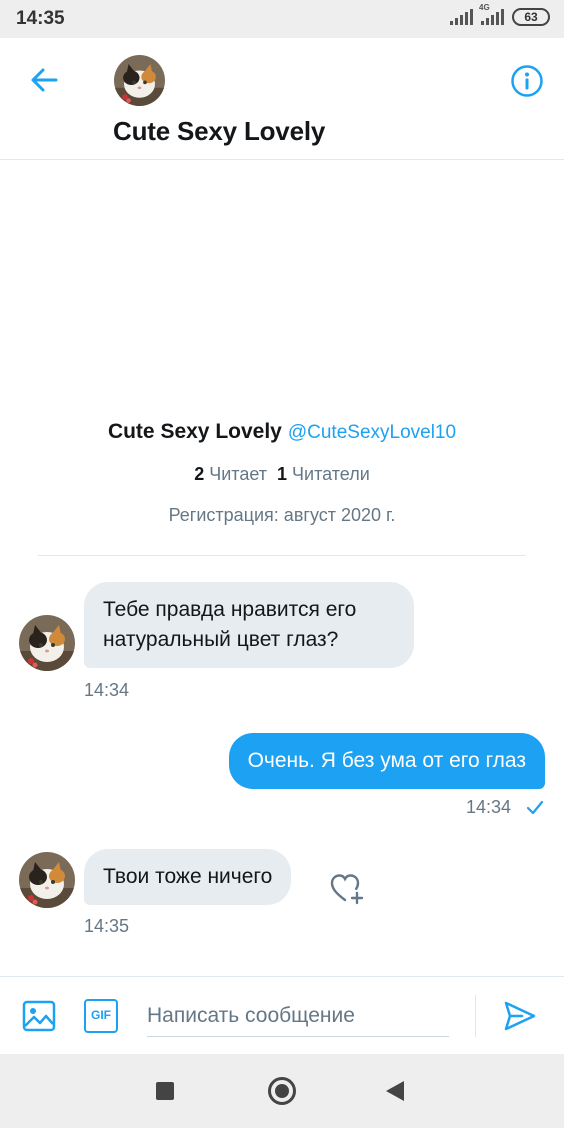  I want to click on followers-label: Читатели, so click(331, 474).